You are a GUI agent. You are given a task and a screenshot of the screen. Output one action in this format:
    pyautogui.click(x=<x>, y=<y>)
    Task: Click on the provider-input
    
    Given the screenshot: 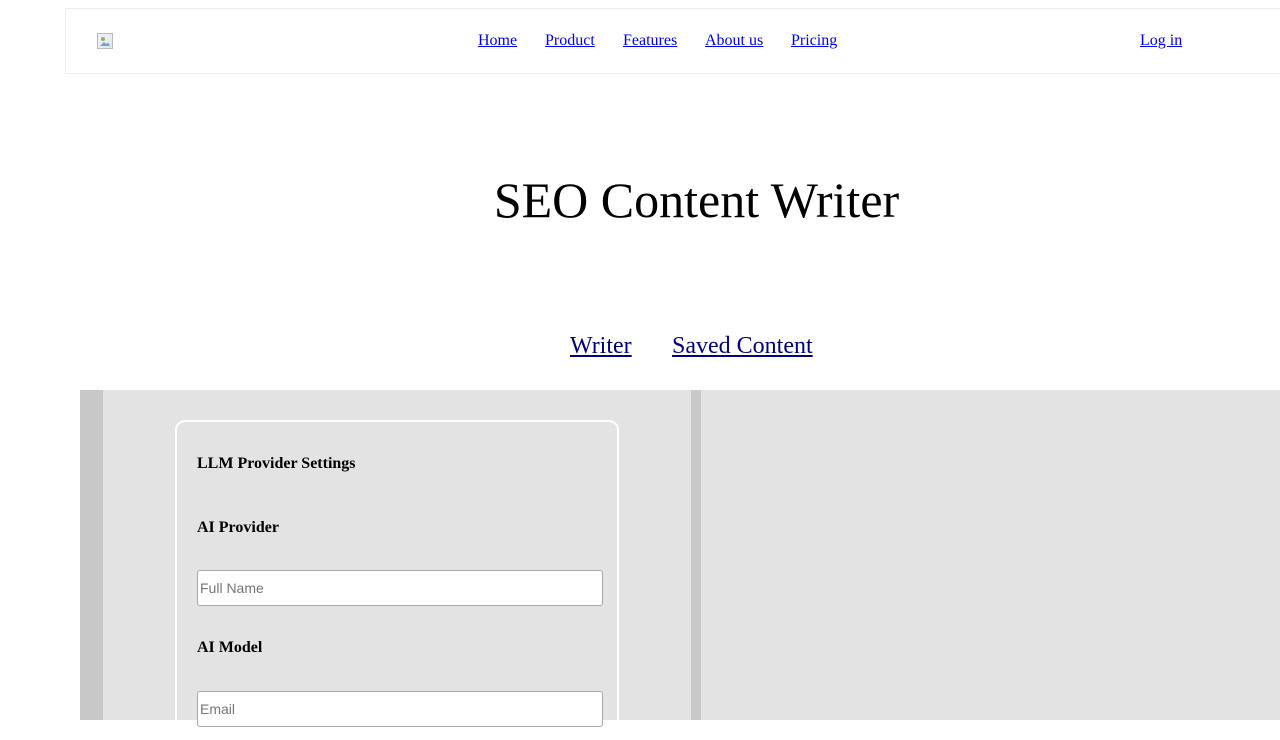 What is the action you would take?
    pyautogui.click(x=400, y=588)
    